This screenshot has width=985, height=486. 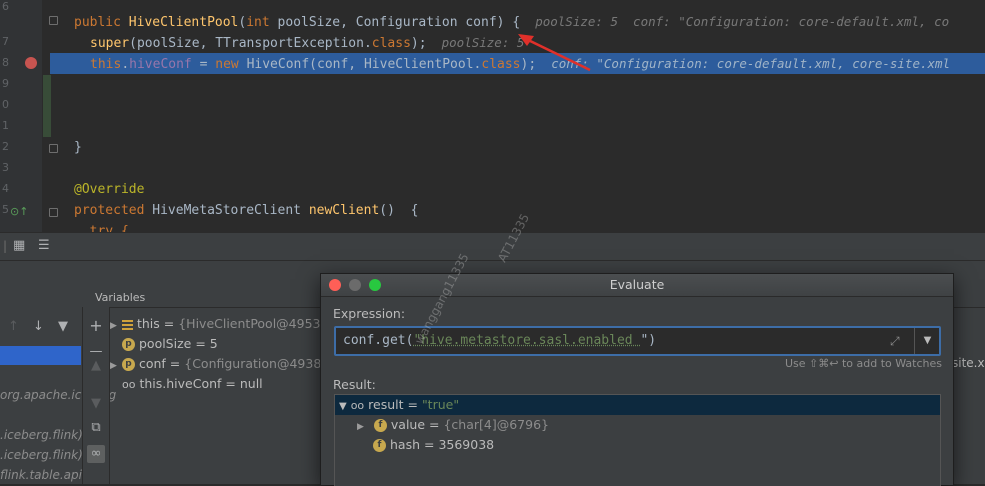 I want to click on arrow-up-icon: ↑, so click(x=13, y=326).